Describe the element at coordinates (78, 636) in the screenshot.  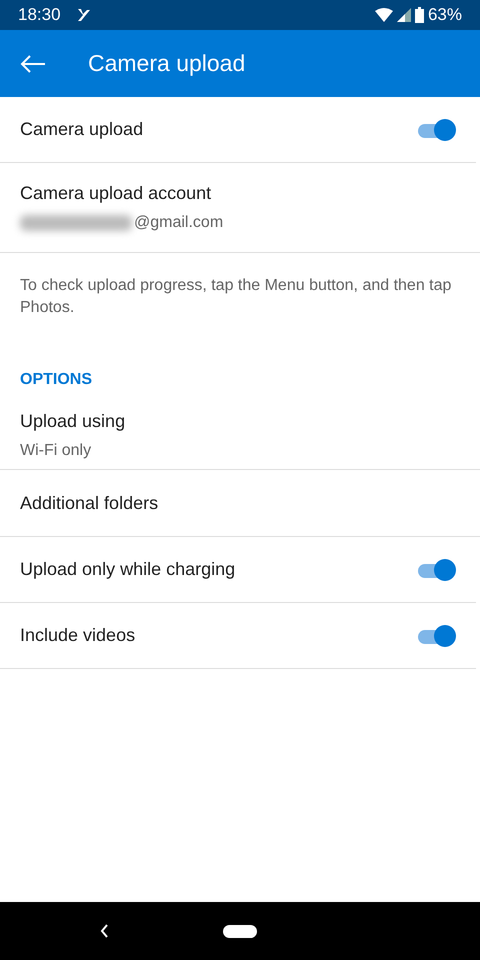
I see `setting-label: Include videos` at that location.